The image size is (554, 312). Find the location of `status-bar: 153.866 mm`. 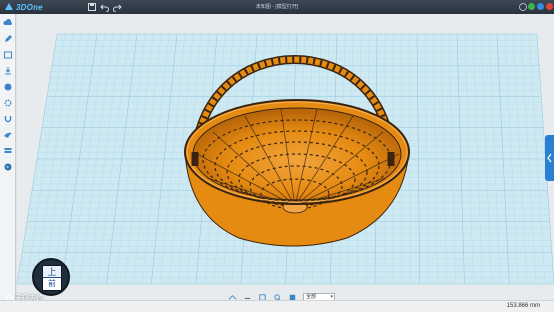

status-bar: 153.866 mm is located at coordinates (277, 306).